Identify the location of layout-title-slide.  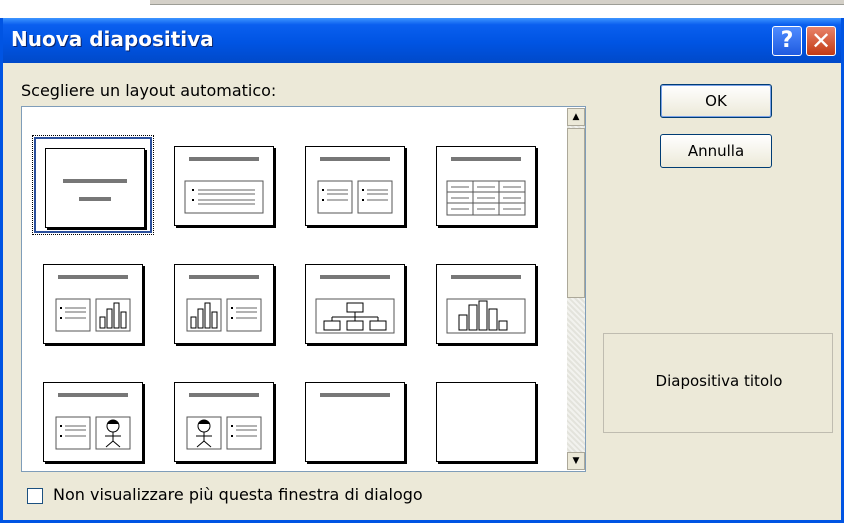
(93, 185).